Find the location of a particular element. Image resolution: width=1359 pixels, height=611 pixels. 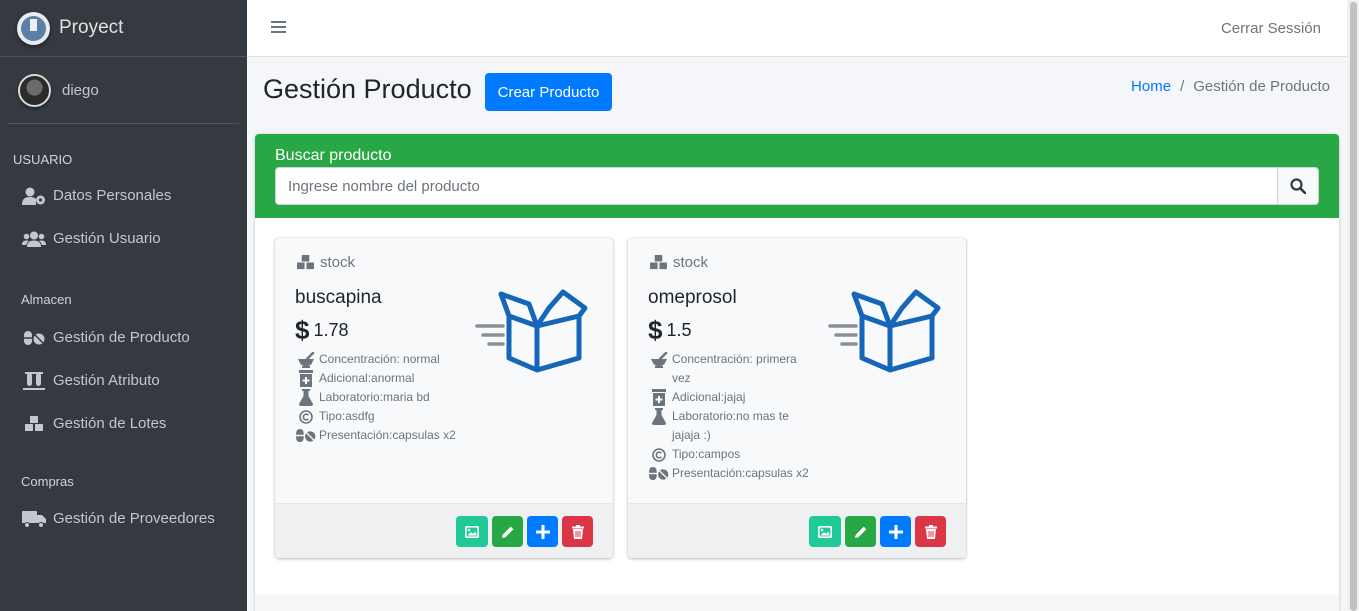

detail-laboratorio: Laboratorio:no mas te jajaja :) is located at coordinates (730, 426).